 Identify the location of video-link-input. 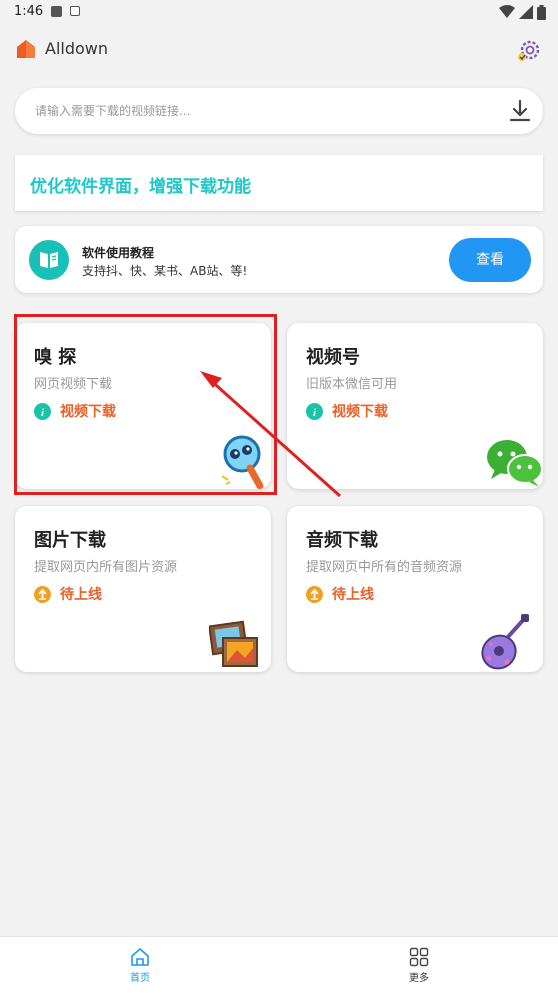
(265, 111).